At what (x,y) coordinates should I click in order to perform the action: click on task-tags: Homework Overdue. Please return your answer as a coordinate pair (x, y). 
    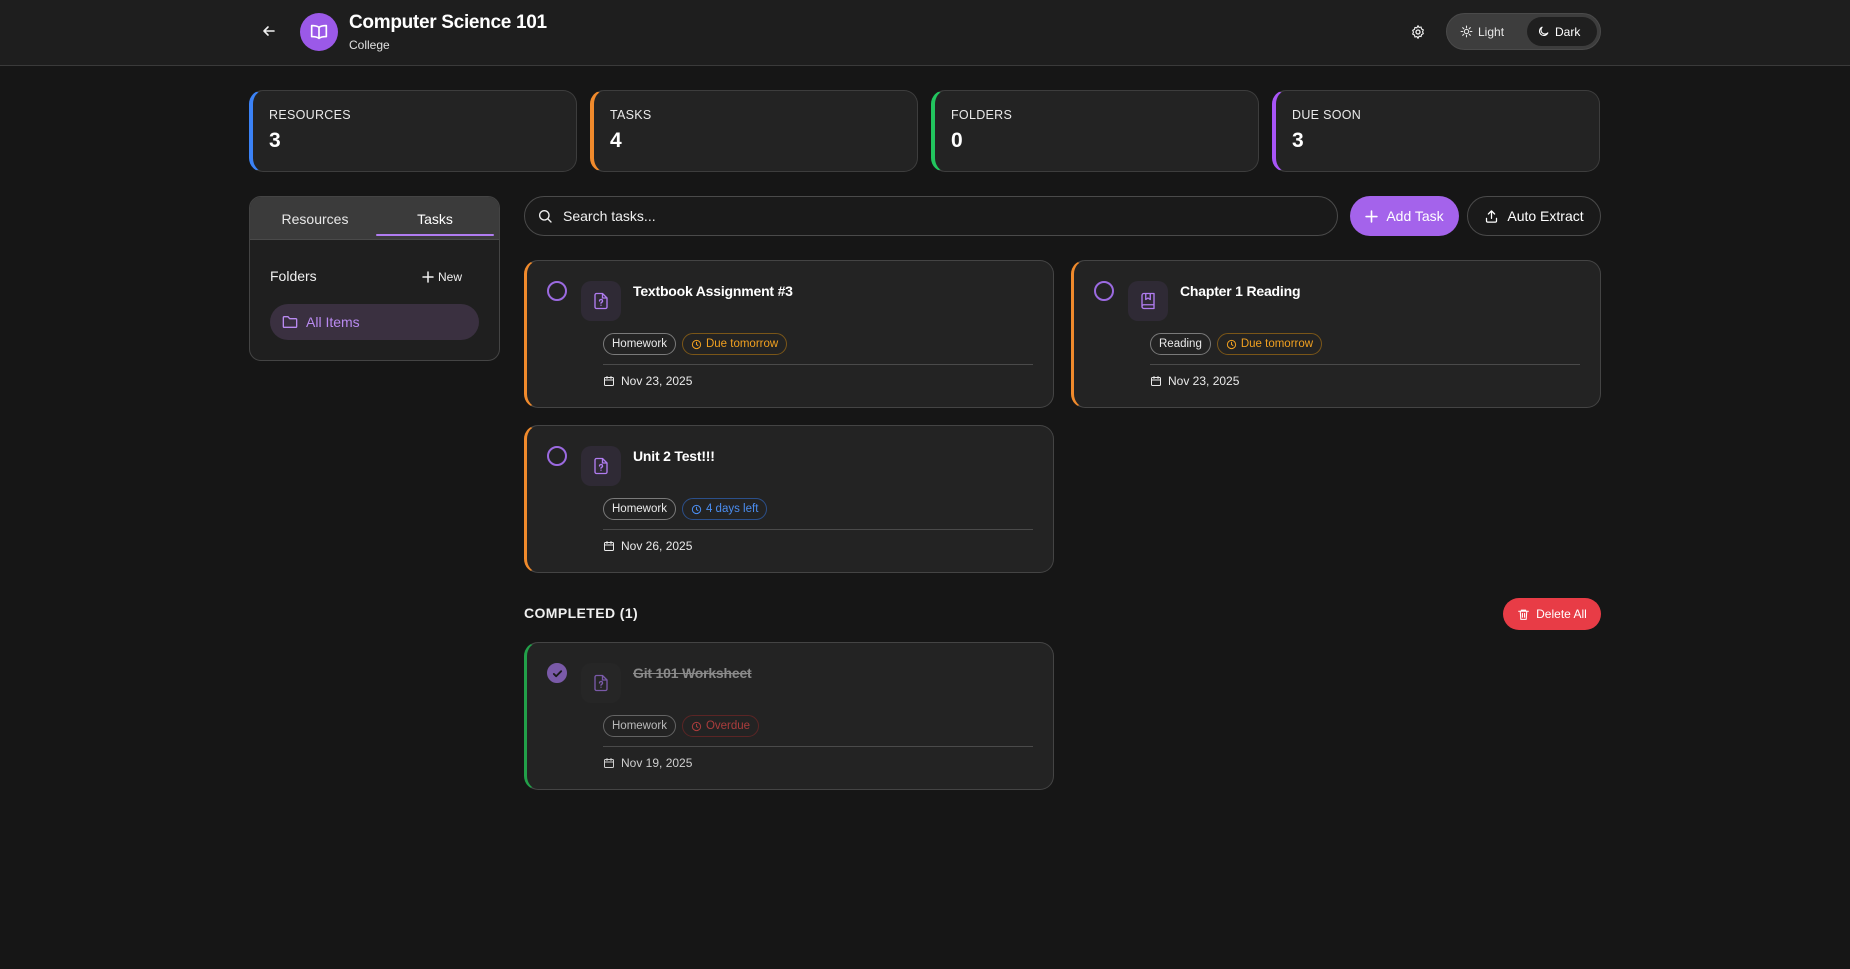
    Looking at the image, I should click on (681, 726).